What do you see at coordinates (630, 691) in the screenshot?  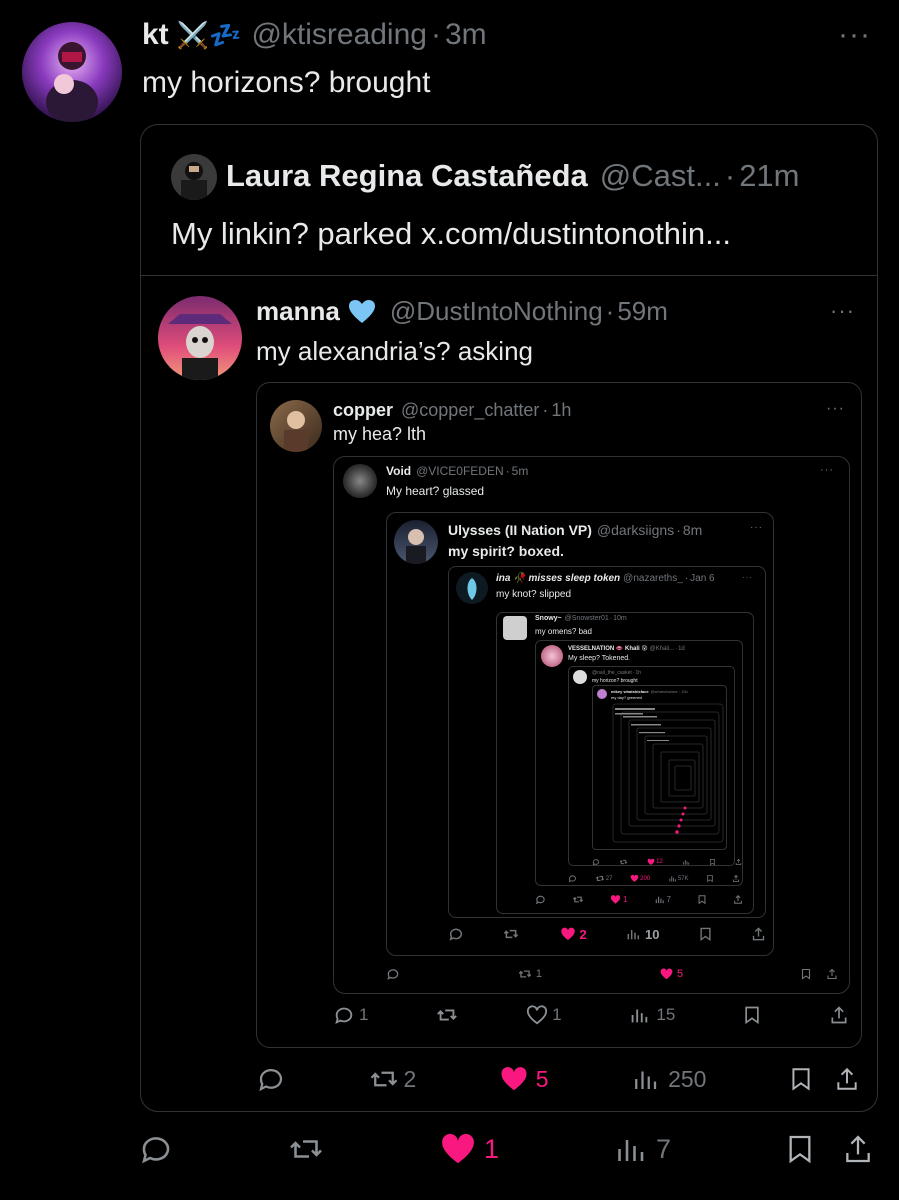 I see `mikey-name: mikey whatshisface` at bounding box center [630, 691].